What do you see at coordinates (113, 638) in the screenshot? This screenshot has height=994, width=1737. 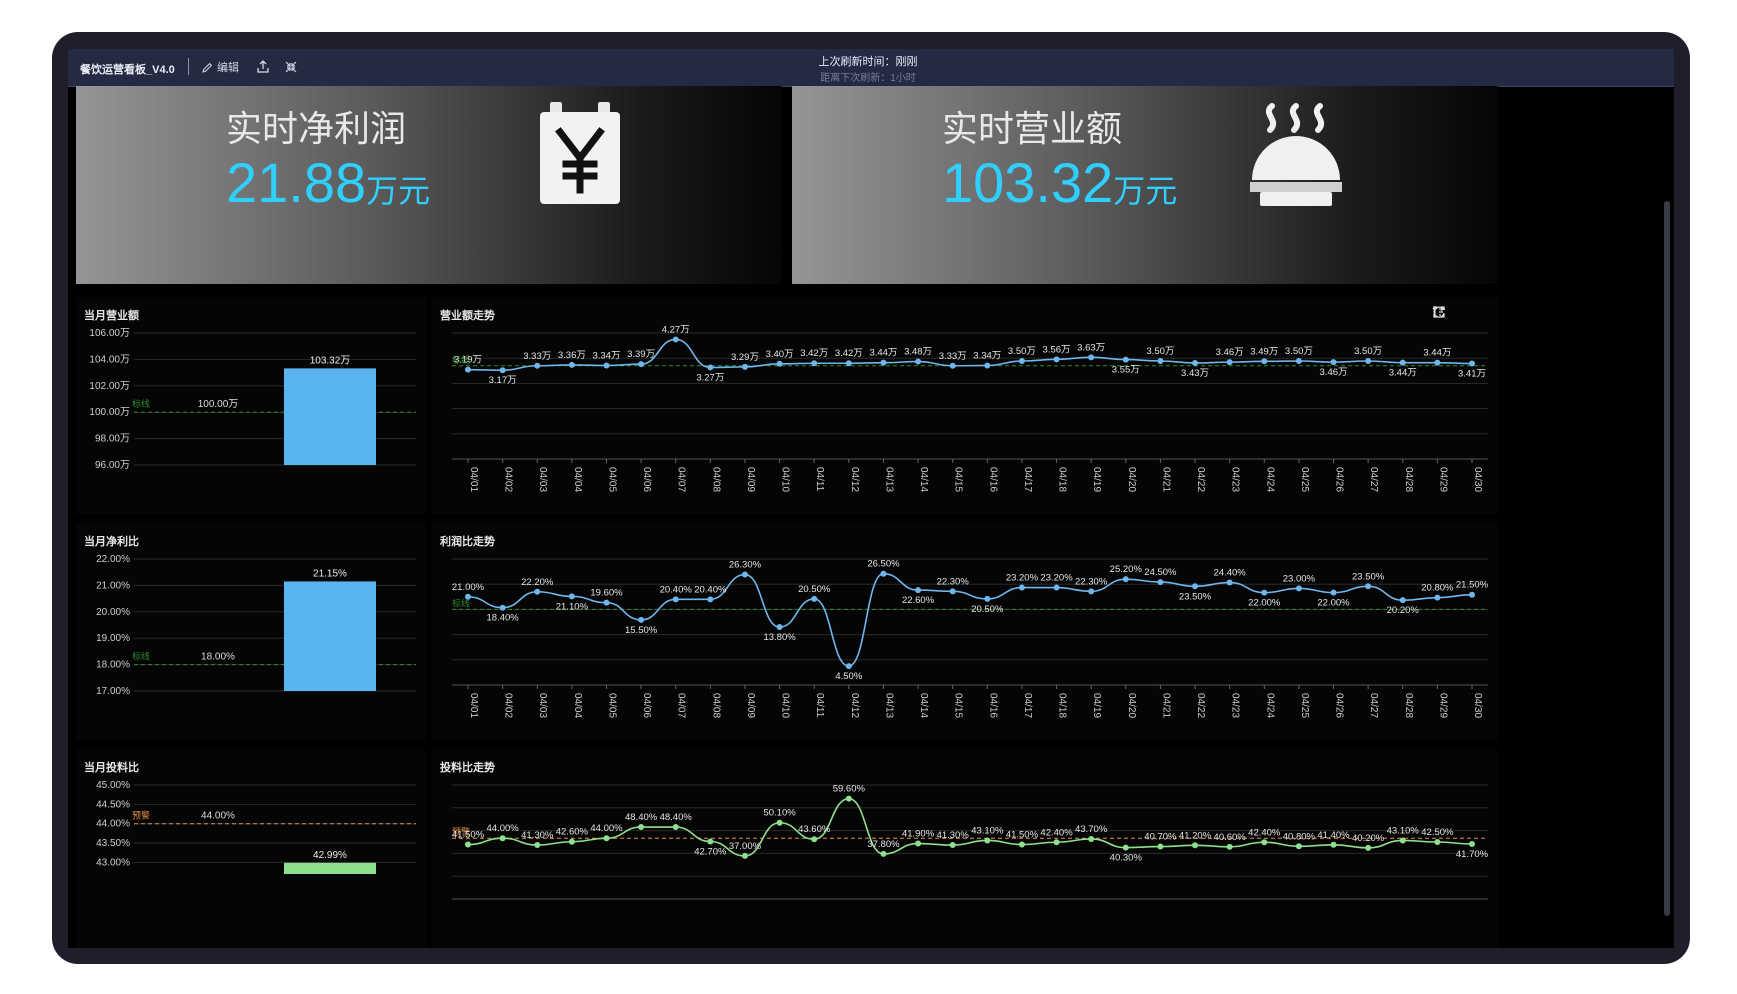 I see `y-tick-label: 19.00%` at bounding box center [113, 638].